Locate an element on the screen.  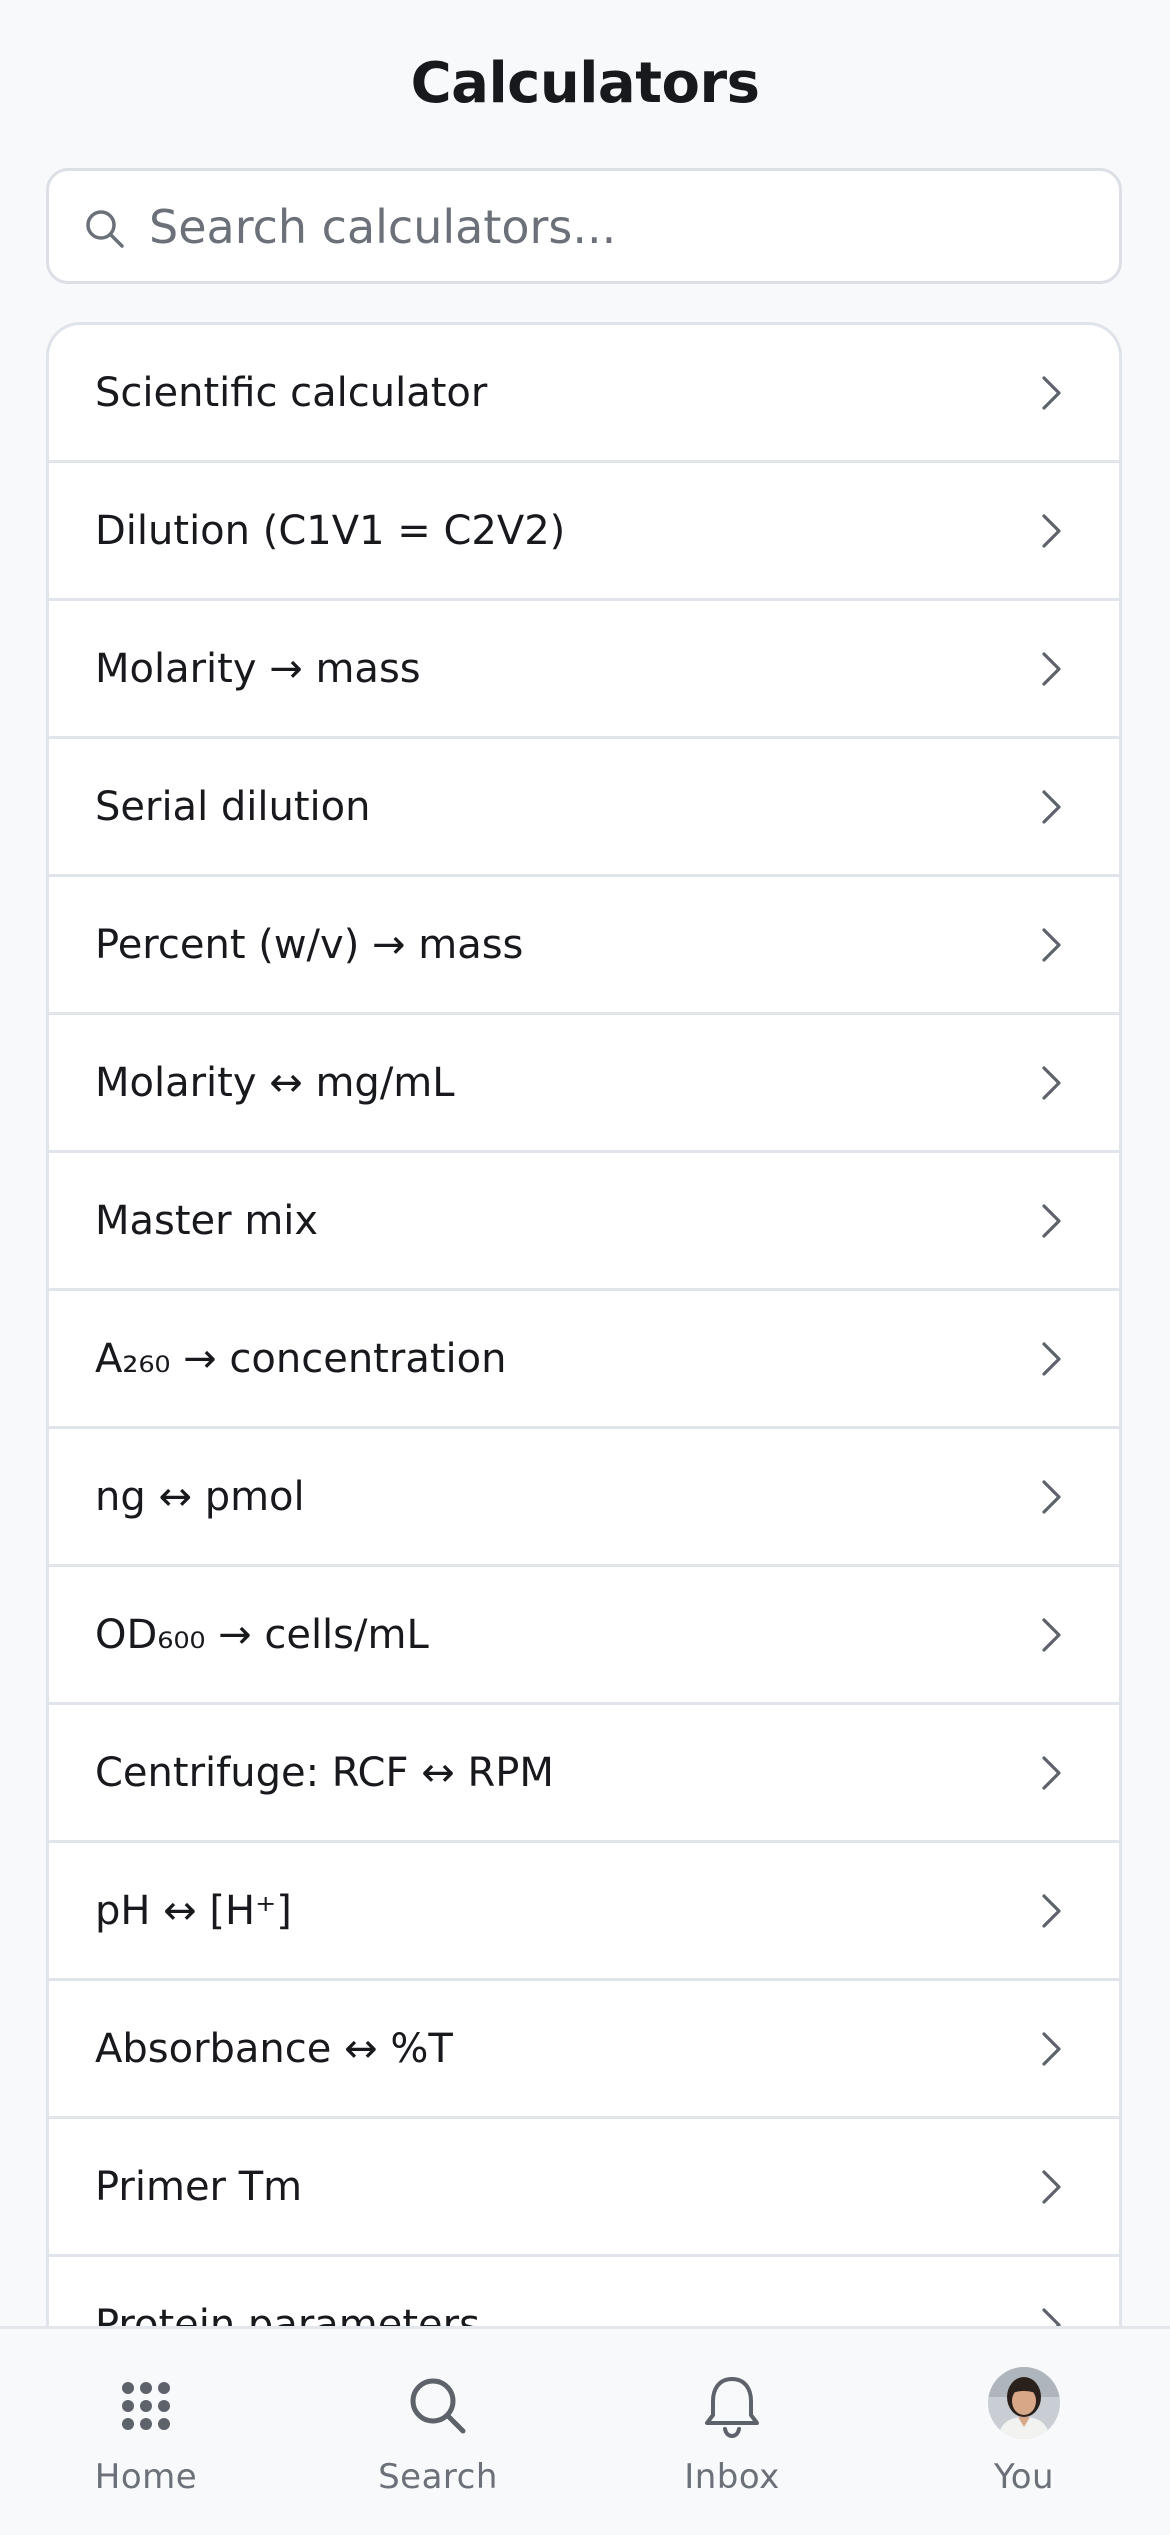
list-item-molarity-mass: Molarity → mass is located at coordinates (584, 670).